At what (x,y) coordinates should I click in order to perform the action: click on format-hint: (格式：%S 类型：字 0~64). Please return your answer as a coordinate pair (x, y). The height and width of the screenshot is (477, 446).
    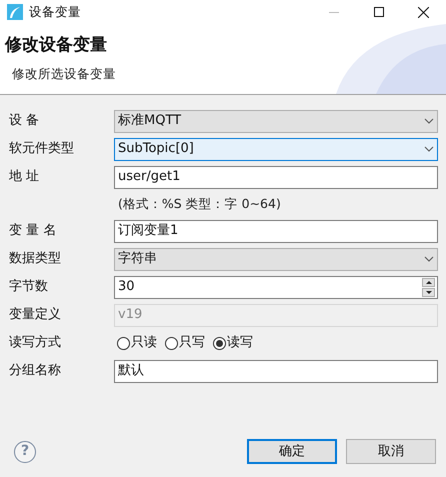
    Looking at the image, I should click on (199, 203).